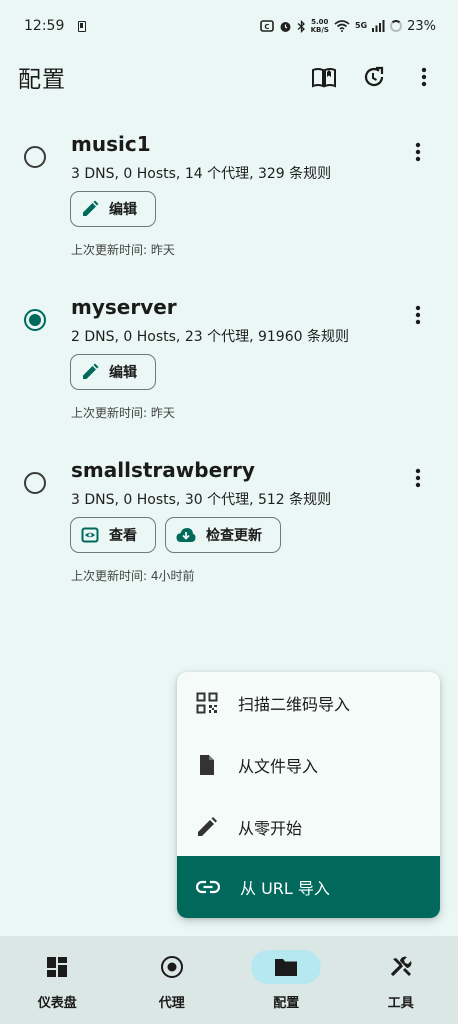 This screenshot has height=1024, width=458. What do you see at coordinates (207, 765) in the screenshot?
I see `file-icon` at bounding box center [207, 765].